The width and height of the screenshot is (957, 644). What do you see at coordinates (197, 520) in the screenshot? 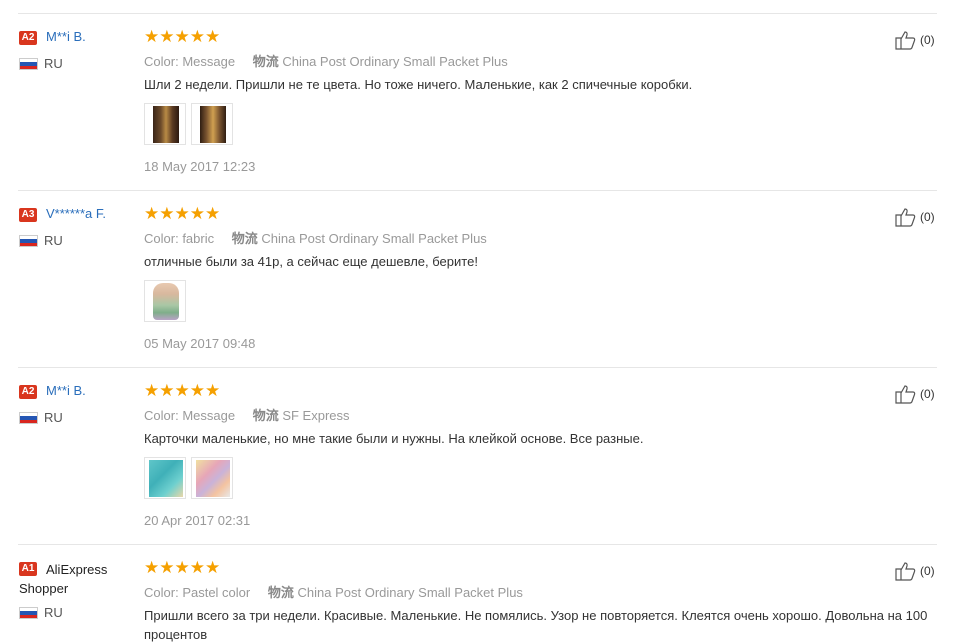
I see `review-date: 20 Apr 2017 02:31` at bounding box center [197, 520].